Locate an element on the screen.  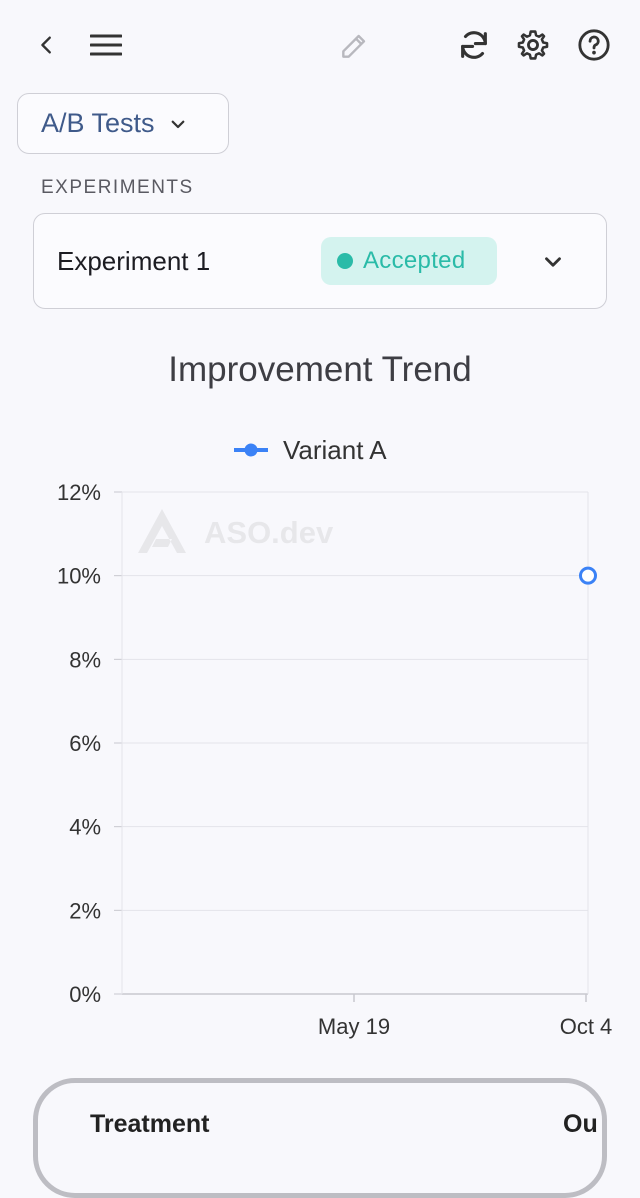
toolbar is located at coordinates (320, 46).